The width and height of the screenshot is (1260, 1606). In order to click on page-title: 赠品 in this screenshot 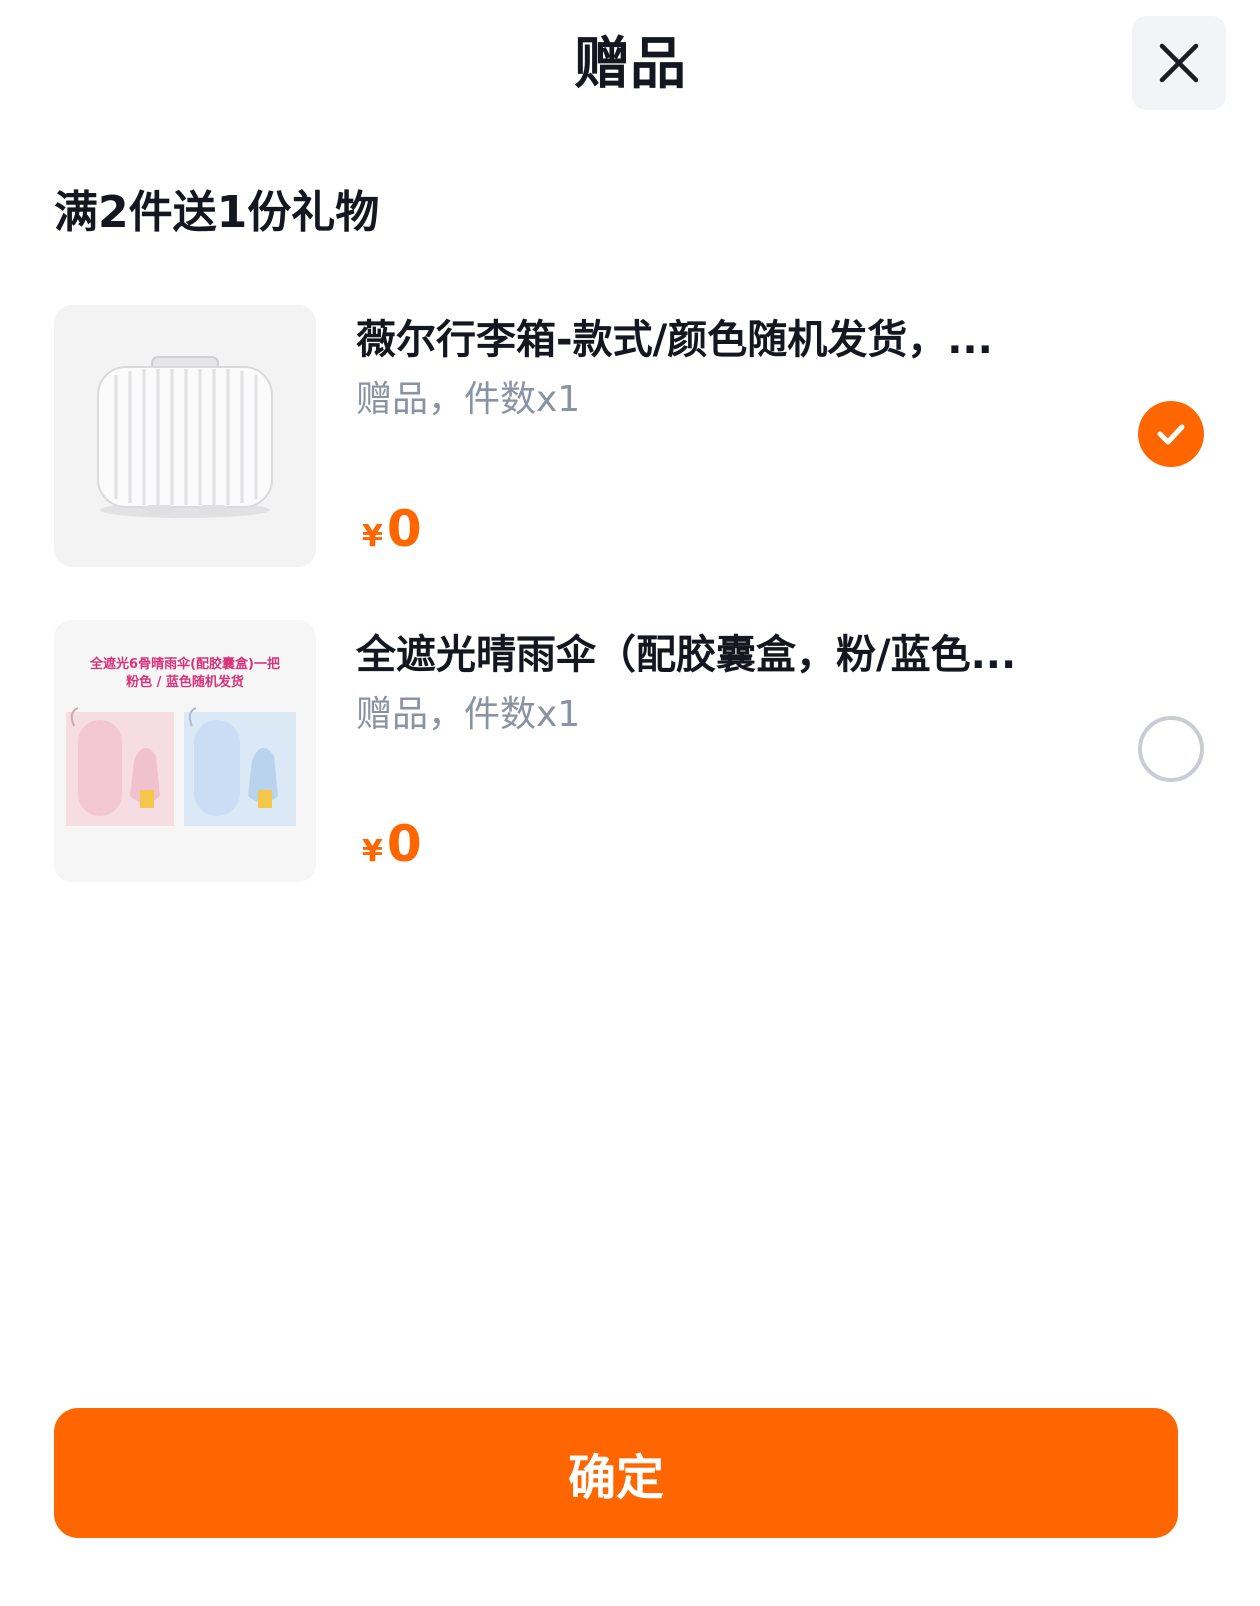, I will do `click(630, 64)`.